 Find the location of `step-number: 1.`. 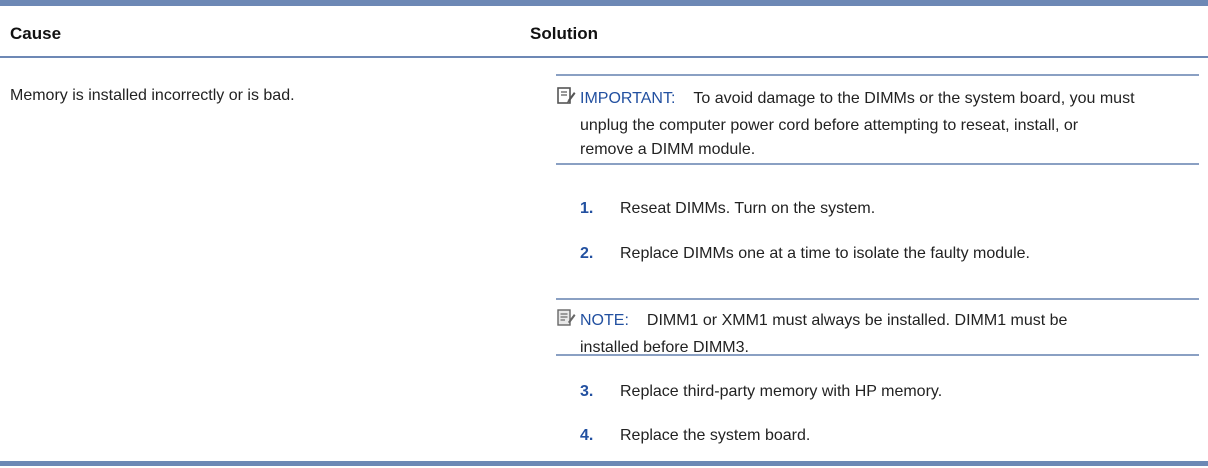

step-number: 1. is located at coordinates (587, 208).